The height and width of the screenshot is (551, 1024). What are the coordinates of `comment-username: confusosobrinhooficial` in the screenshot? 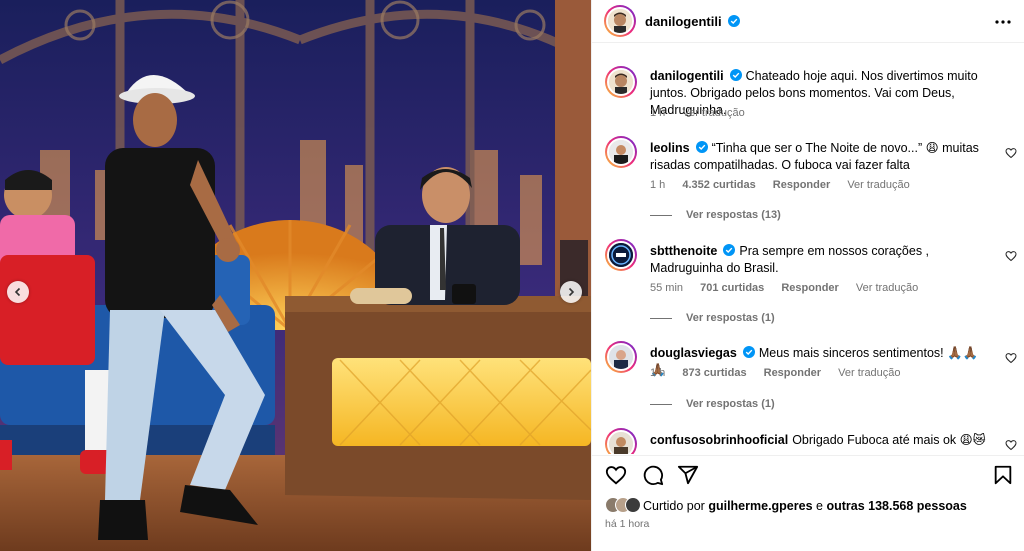 It's located at (719, 440).